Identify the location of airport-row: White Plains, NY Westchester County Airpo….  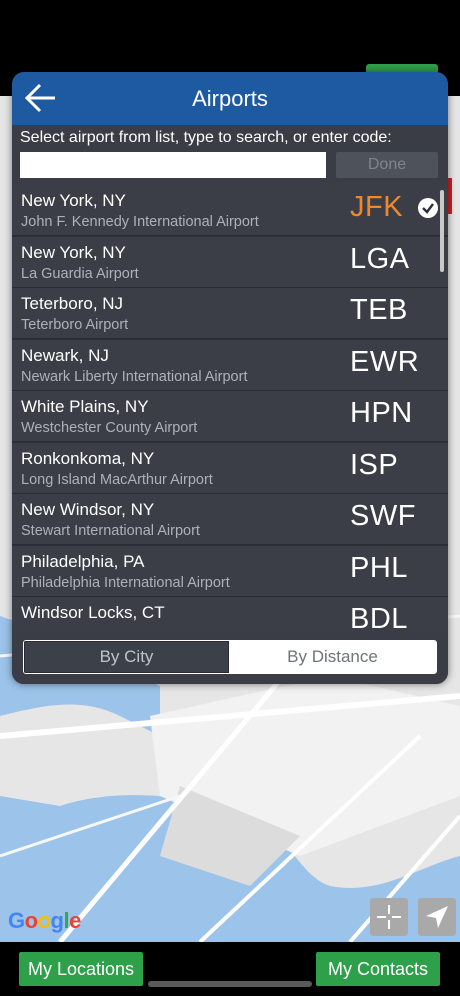
(230, 416).